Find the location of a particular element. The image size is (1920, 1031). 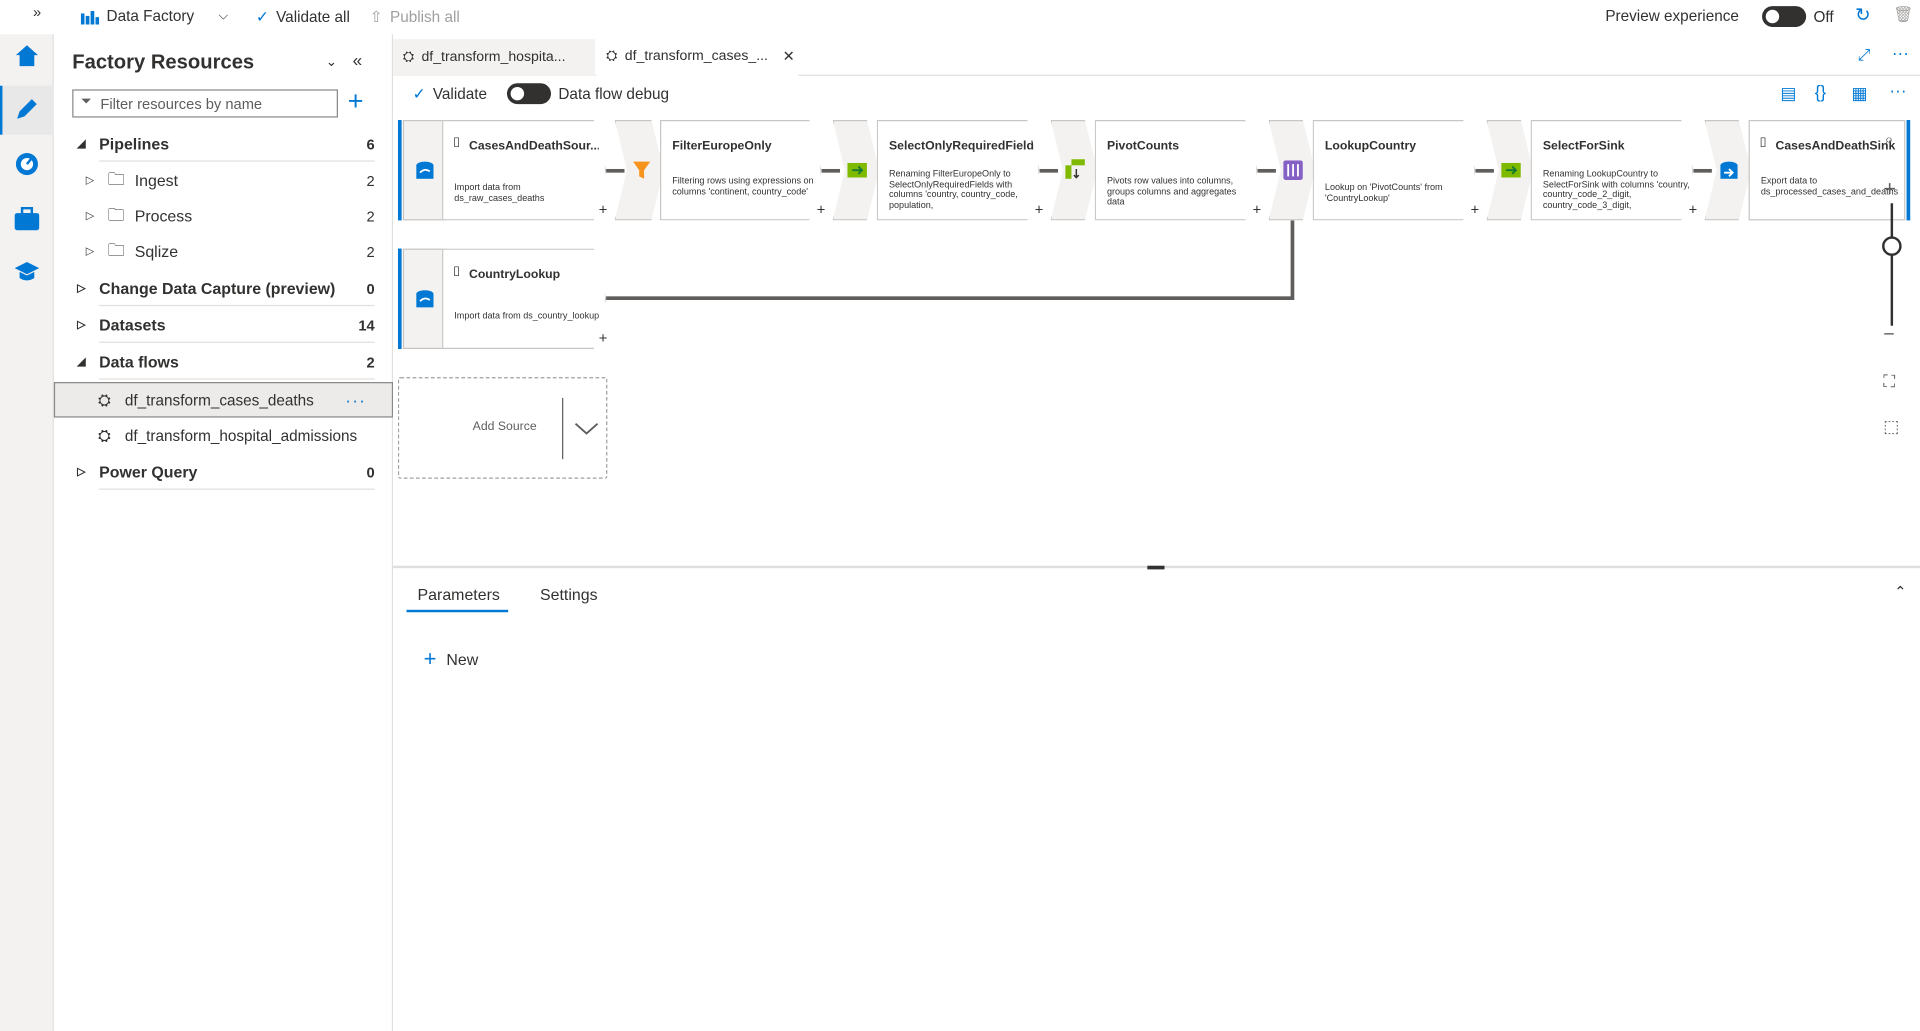

validate-all-button: ✓ Validate all is located at coordinates (303, 16).